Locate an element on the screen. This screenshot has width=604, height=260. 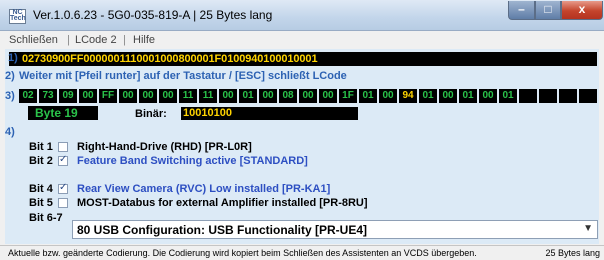
bit1-checkbox is located at coordinates (63, 147).